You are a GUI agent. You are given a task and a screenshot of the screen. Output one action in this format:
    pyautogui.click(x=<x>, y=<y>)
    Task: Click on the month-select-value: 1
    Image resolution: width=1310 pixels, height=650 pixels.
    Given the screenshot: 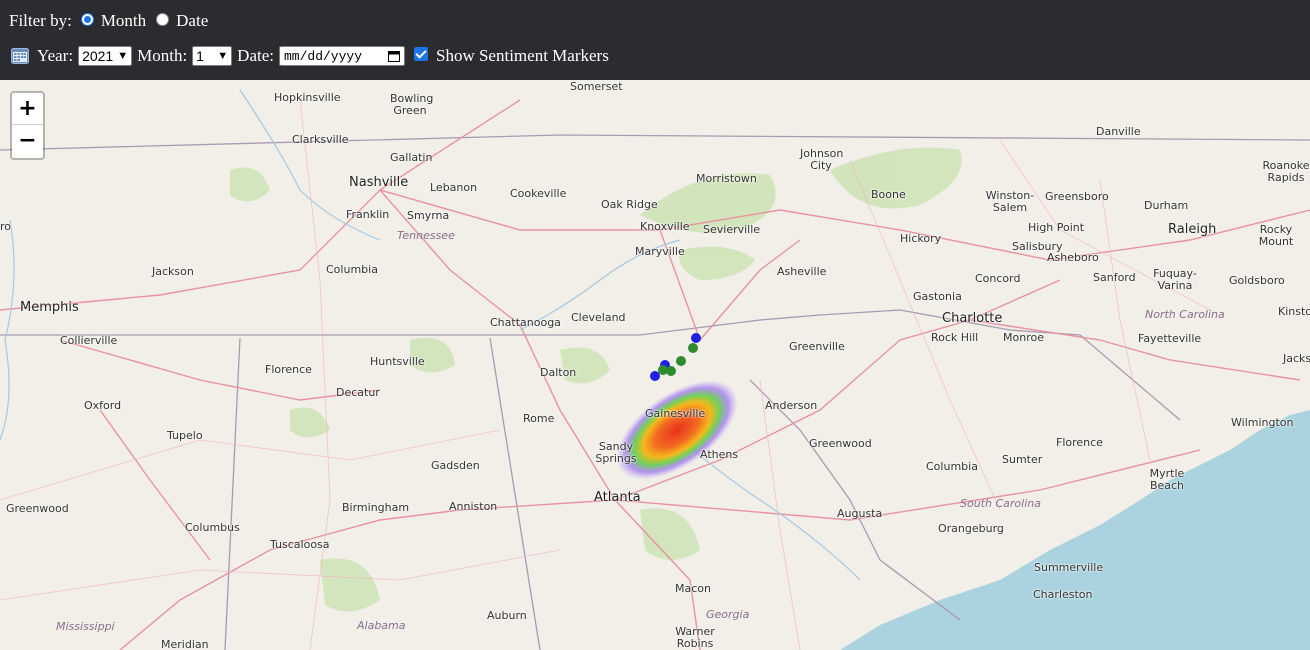 What is the action you would take?
    pyautogui.click(x=200, y=56)
    